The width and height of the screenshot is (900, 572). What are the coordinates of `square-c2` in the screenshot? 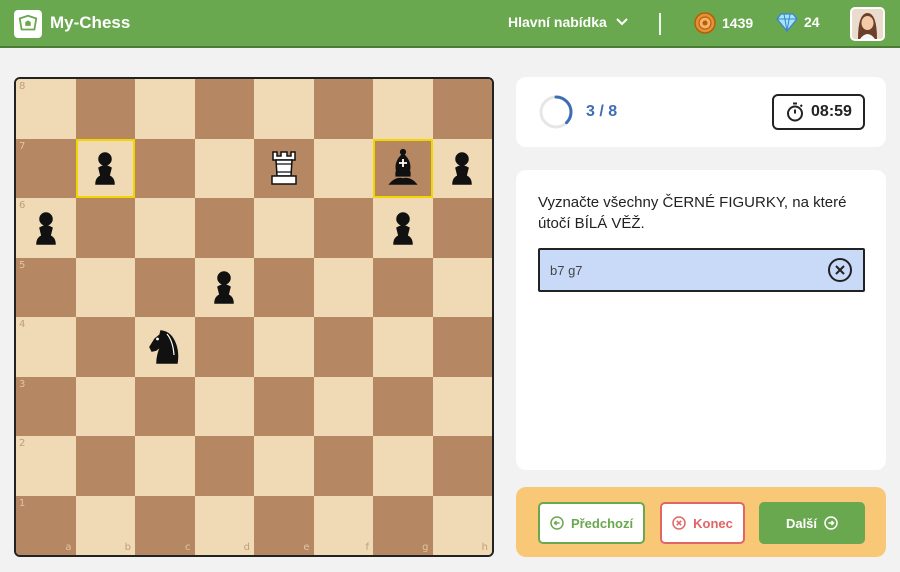 It's located at (165, 466).